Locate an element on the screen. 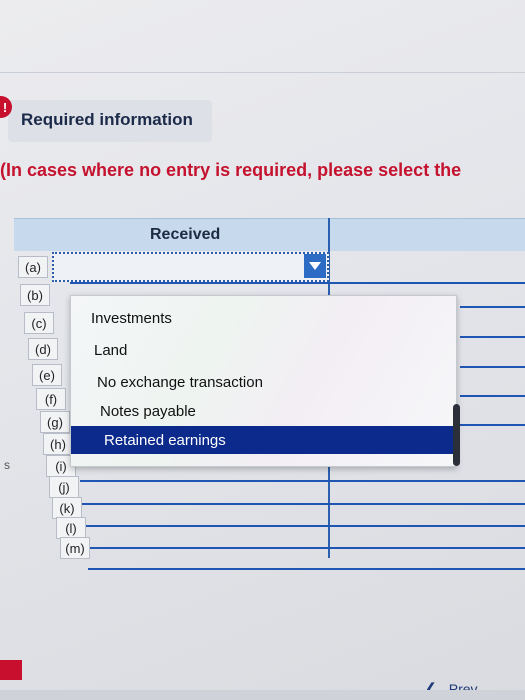  row-label-d: (d) is located at coordinates (43, 349).